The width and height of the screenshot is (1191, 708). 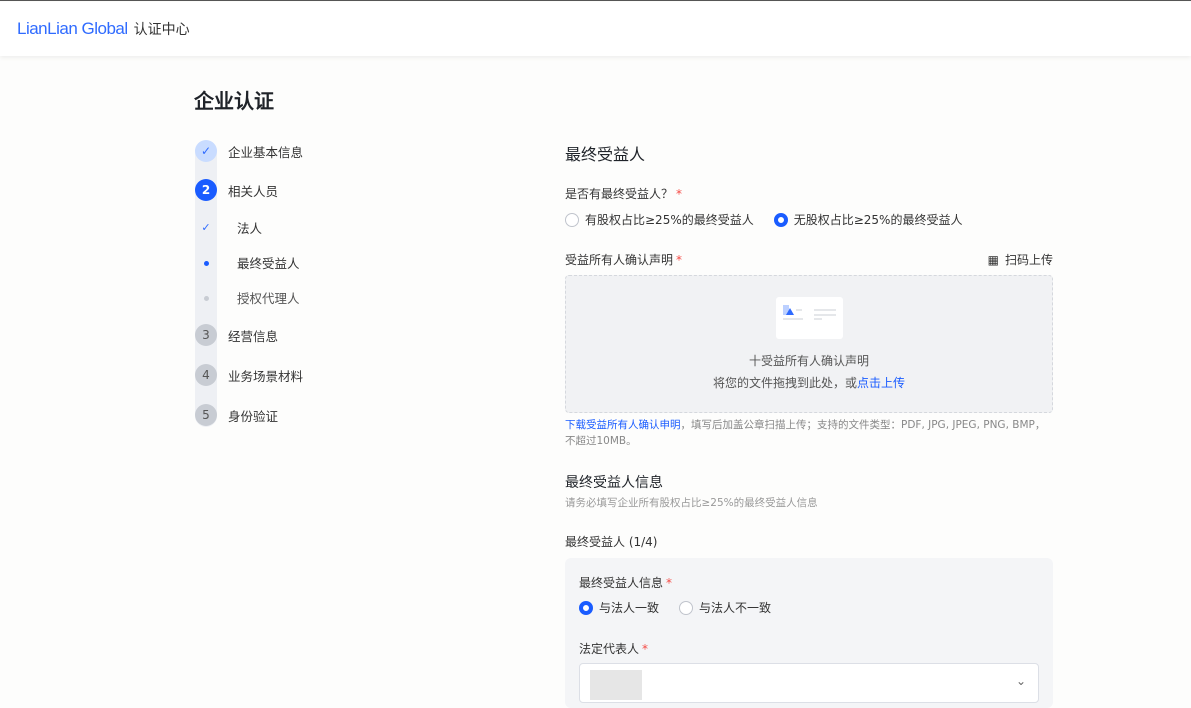 What do you see at coordinates (253, 416) in the screenshot?
I see `step-label: 身份验证` at bounding box center [253, 416].